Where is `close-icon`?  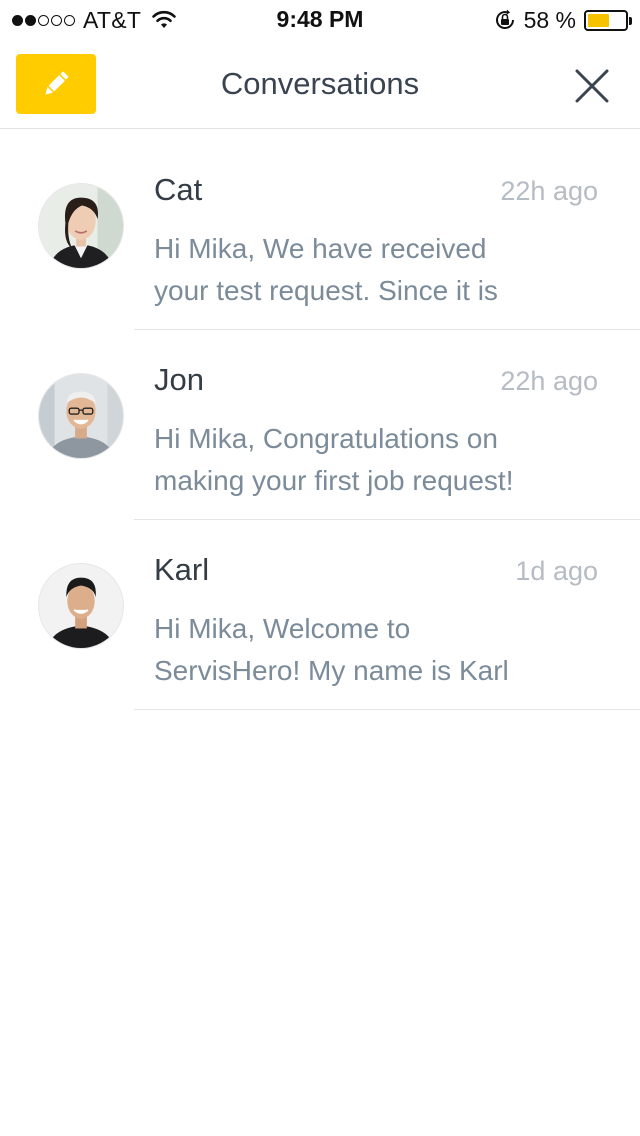
close-icon is located at coordinates (592, 86).